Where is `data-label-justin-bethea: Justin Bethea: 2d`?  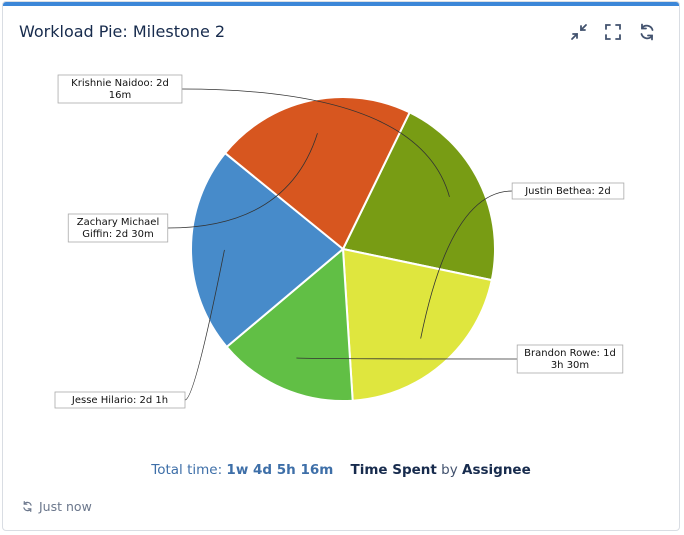
data-label-justin-bethea: Justin Bethea: 2d is located at coordinates (567, 191).